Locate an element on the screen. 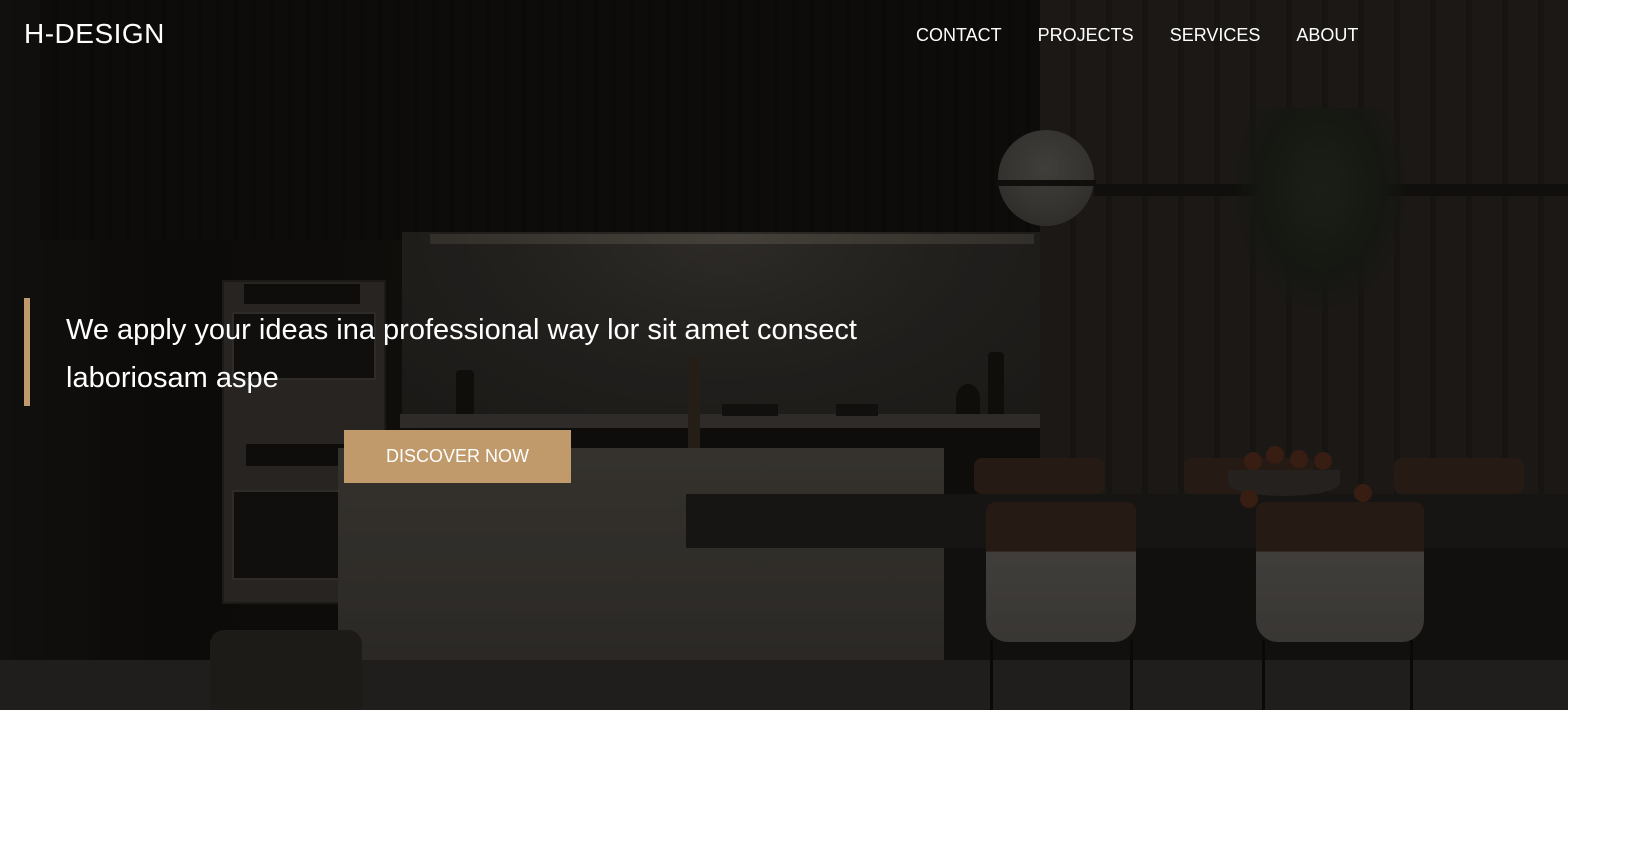  nav-item-contact: CONTACT is located at coordinates (959, 35).